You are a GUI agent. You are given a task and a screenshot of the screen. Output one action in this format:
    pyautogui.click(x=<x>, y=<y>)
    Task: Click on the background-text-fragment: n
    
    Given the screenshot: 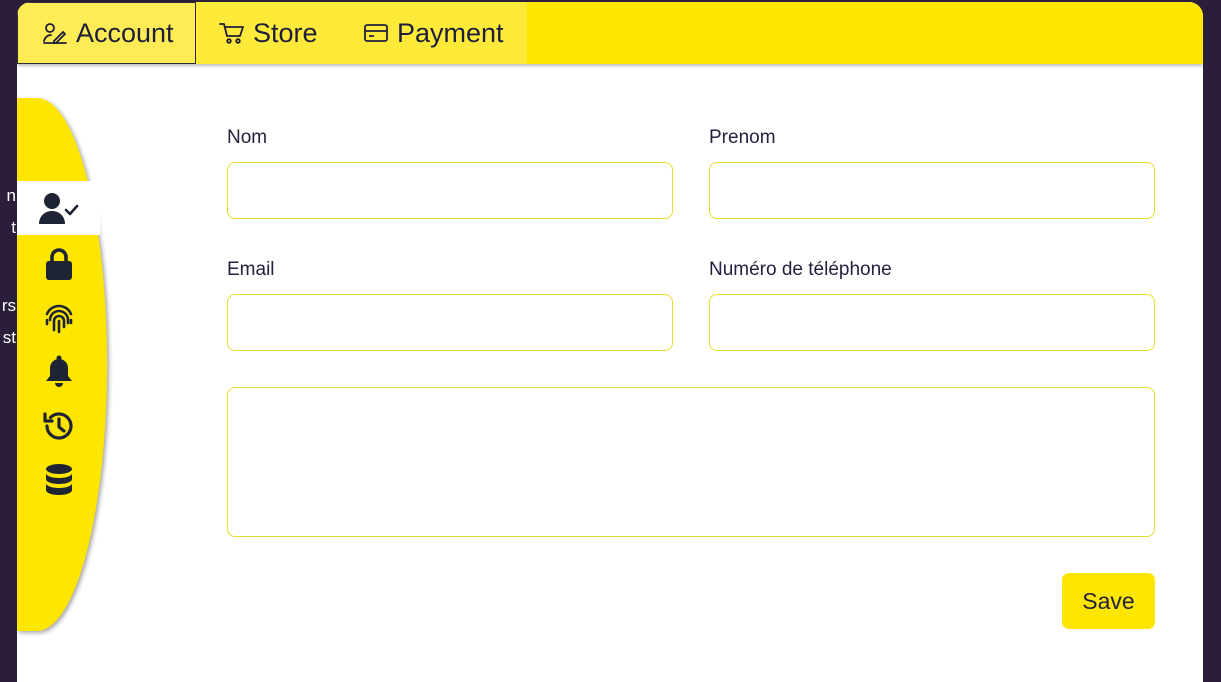 What is the action you would take?
    pyautogui.click(x=11, y=195)
    